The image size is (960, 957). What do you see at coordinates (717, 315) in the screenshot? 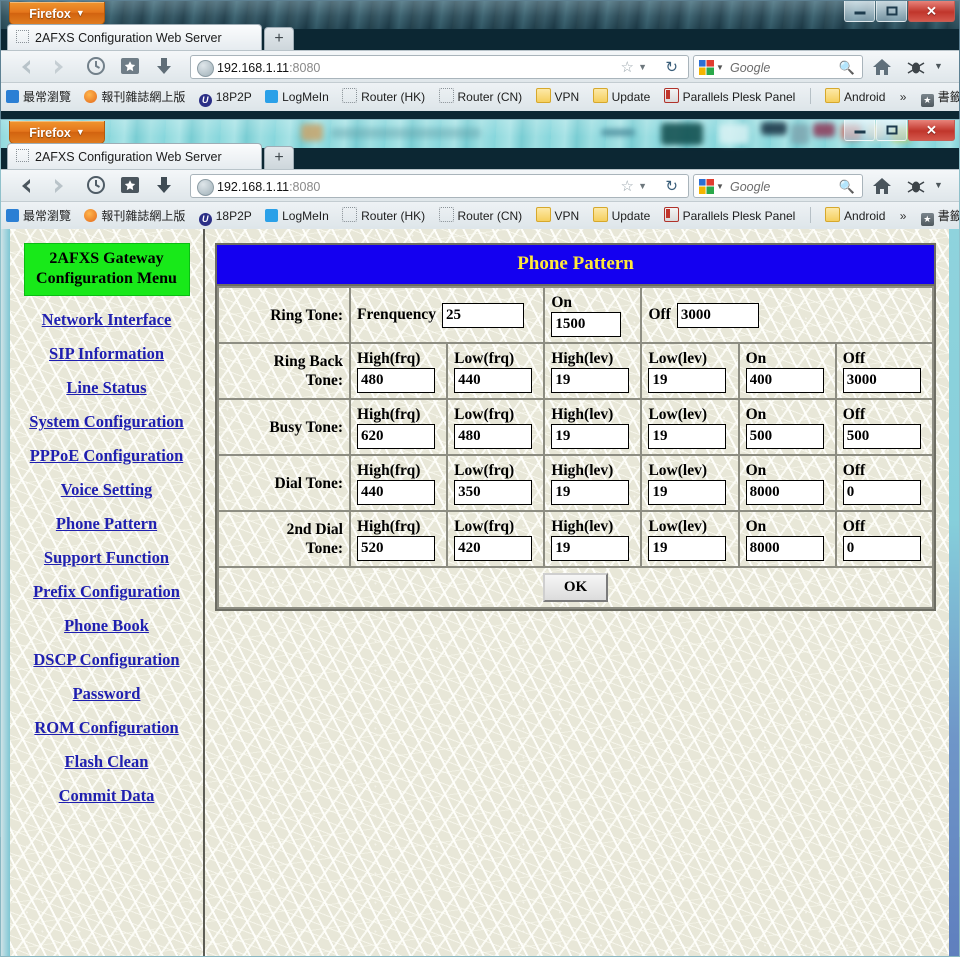
I see `ring-tone-off-input` at bounding box center [717, 315].